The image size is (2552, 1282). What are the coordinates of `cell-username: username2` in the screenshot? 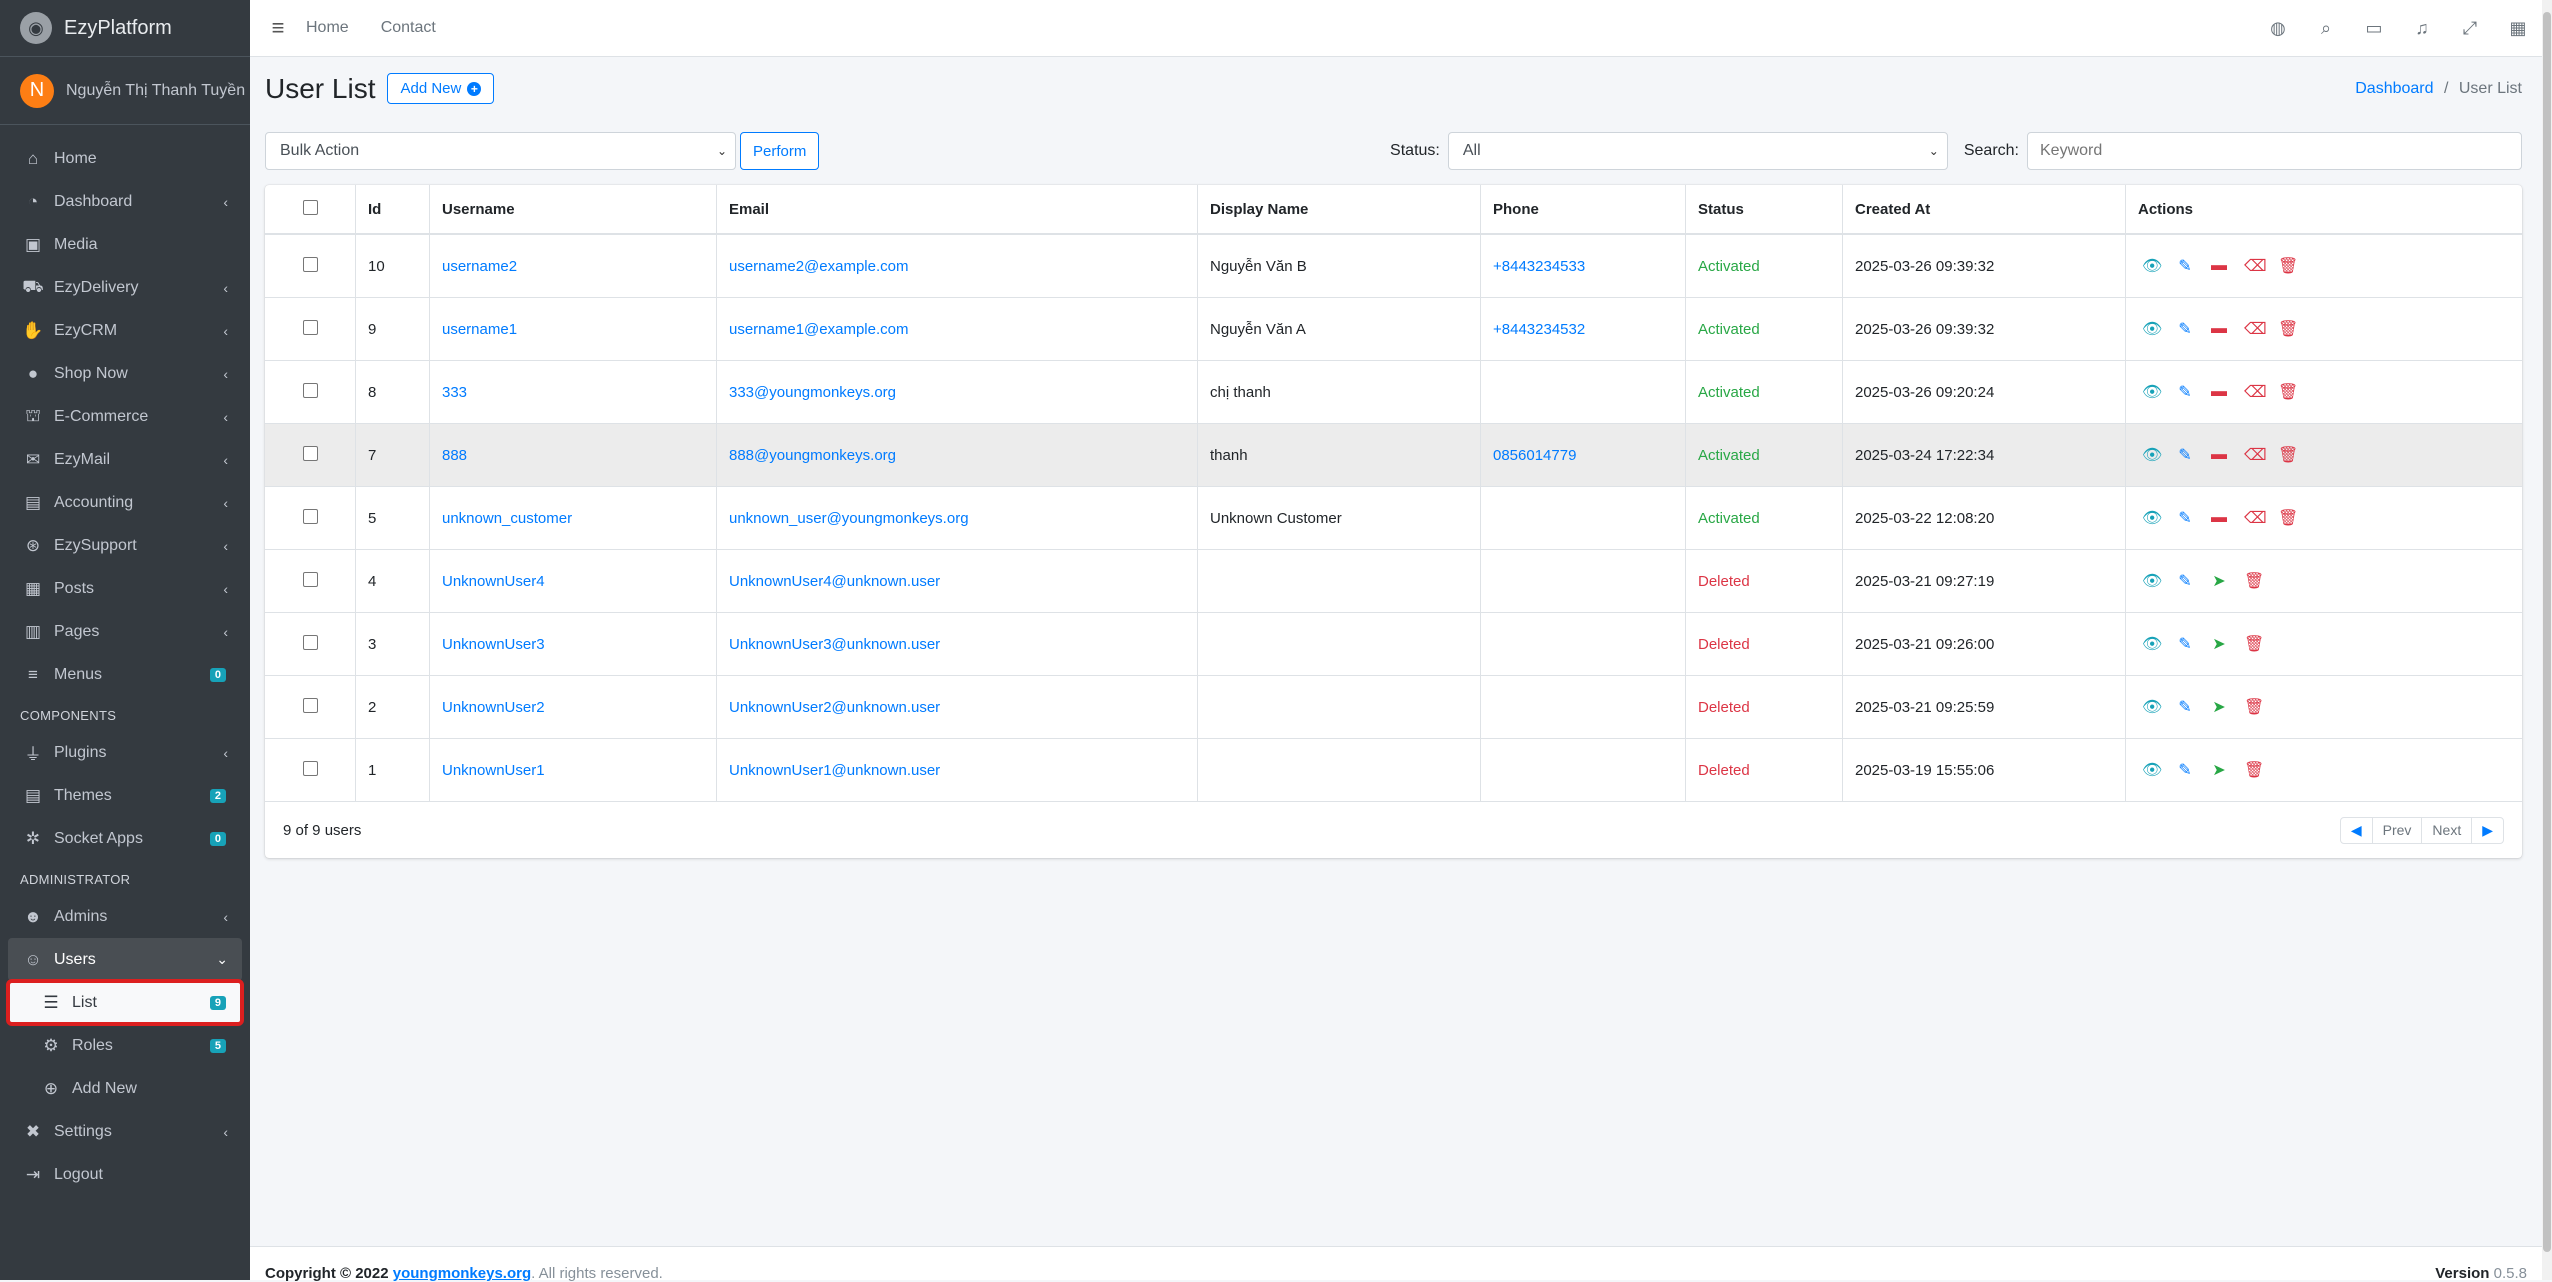 It's located at (573, 265).